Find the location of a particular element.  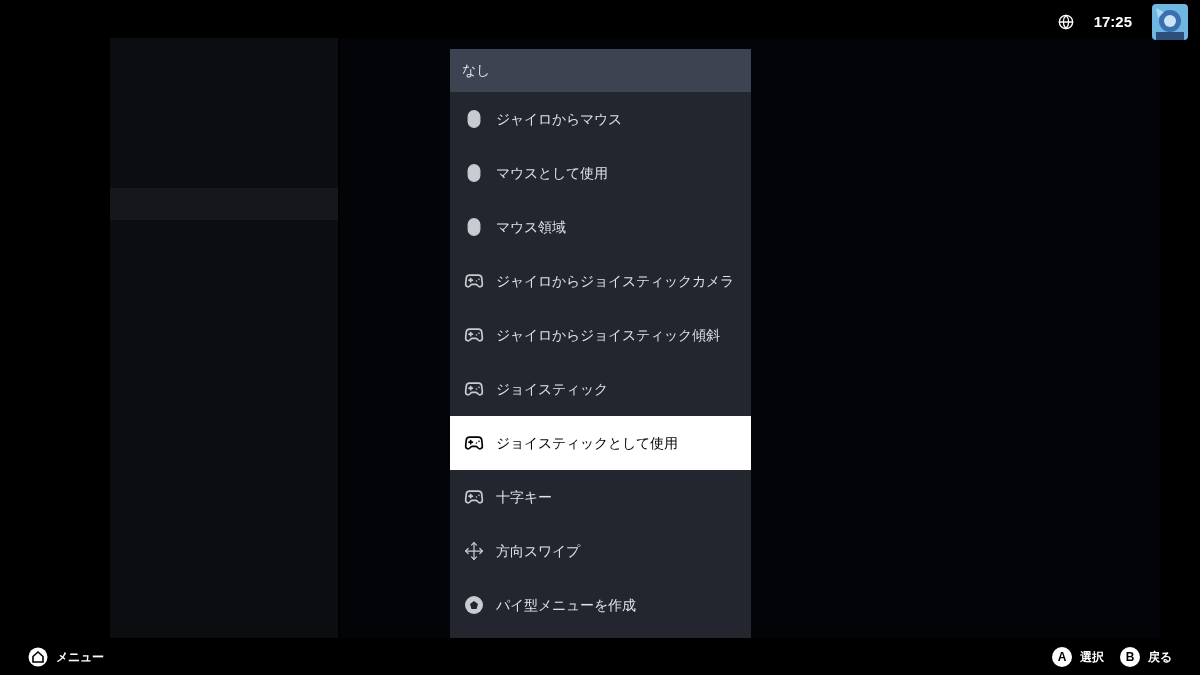

menu-option: ジャイロからジョイスティック傾斜 is located at coordinates (600, 335).